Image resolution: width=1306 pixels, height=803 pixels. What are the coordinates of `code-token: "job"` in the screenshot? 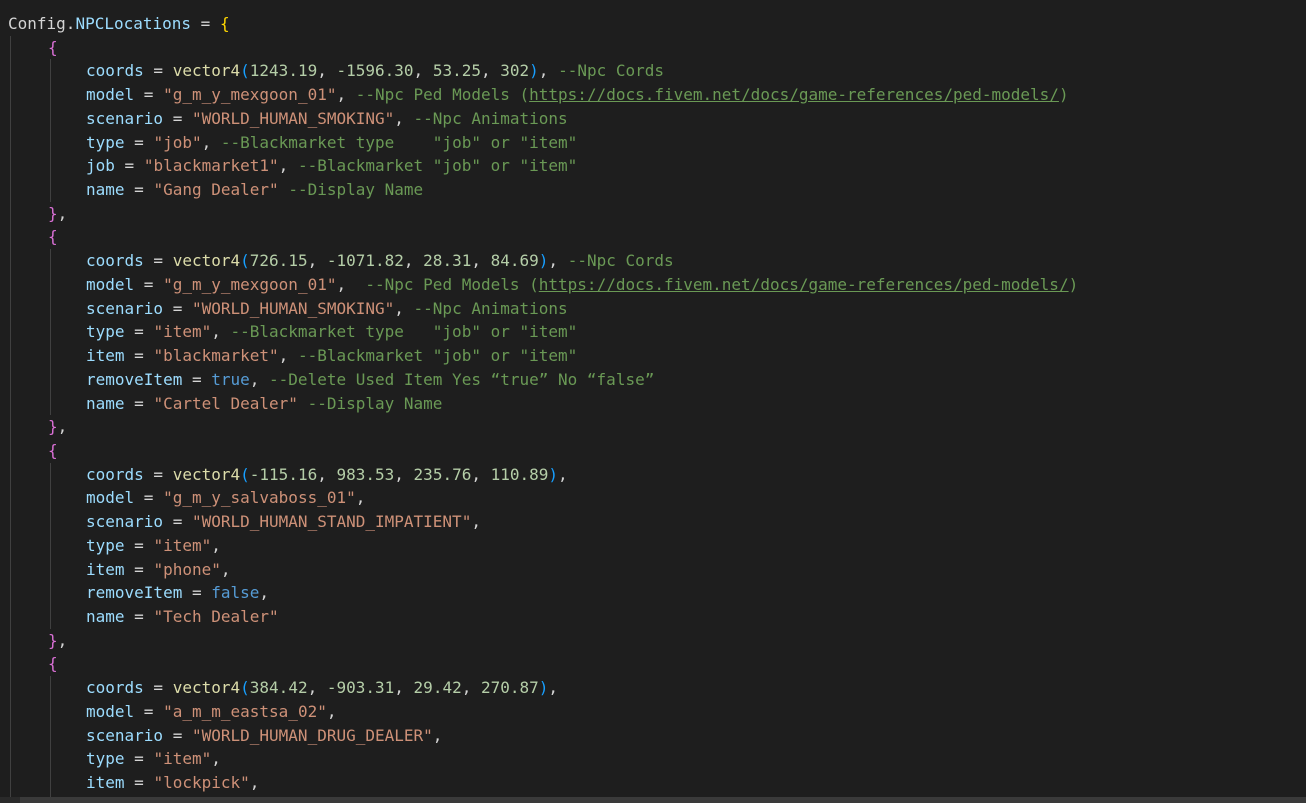 It's located at (177, 142).